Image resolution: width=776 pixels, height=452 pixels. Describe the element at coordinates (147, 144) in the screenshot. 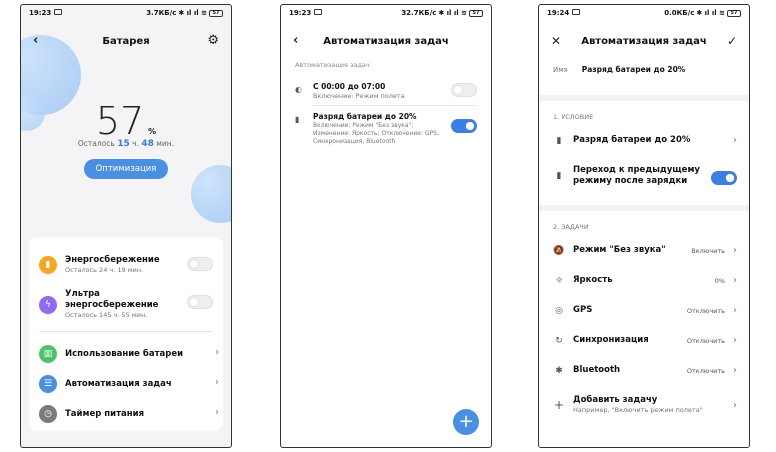

I see `remaining-minutes: 48` at that location.